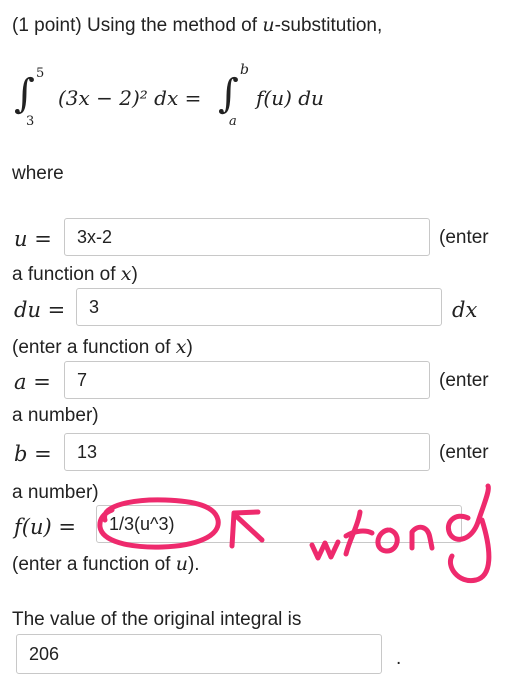 The image size is (517, 700). I want to click on integral-lower-a: a, so click(233, 121).